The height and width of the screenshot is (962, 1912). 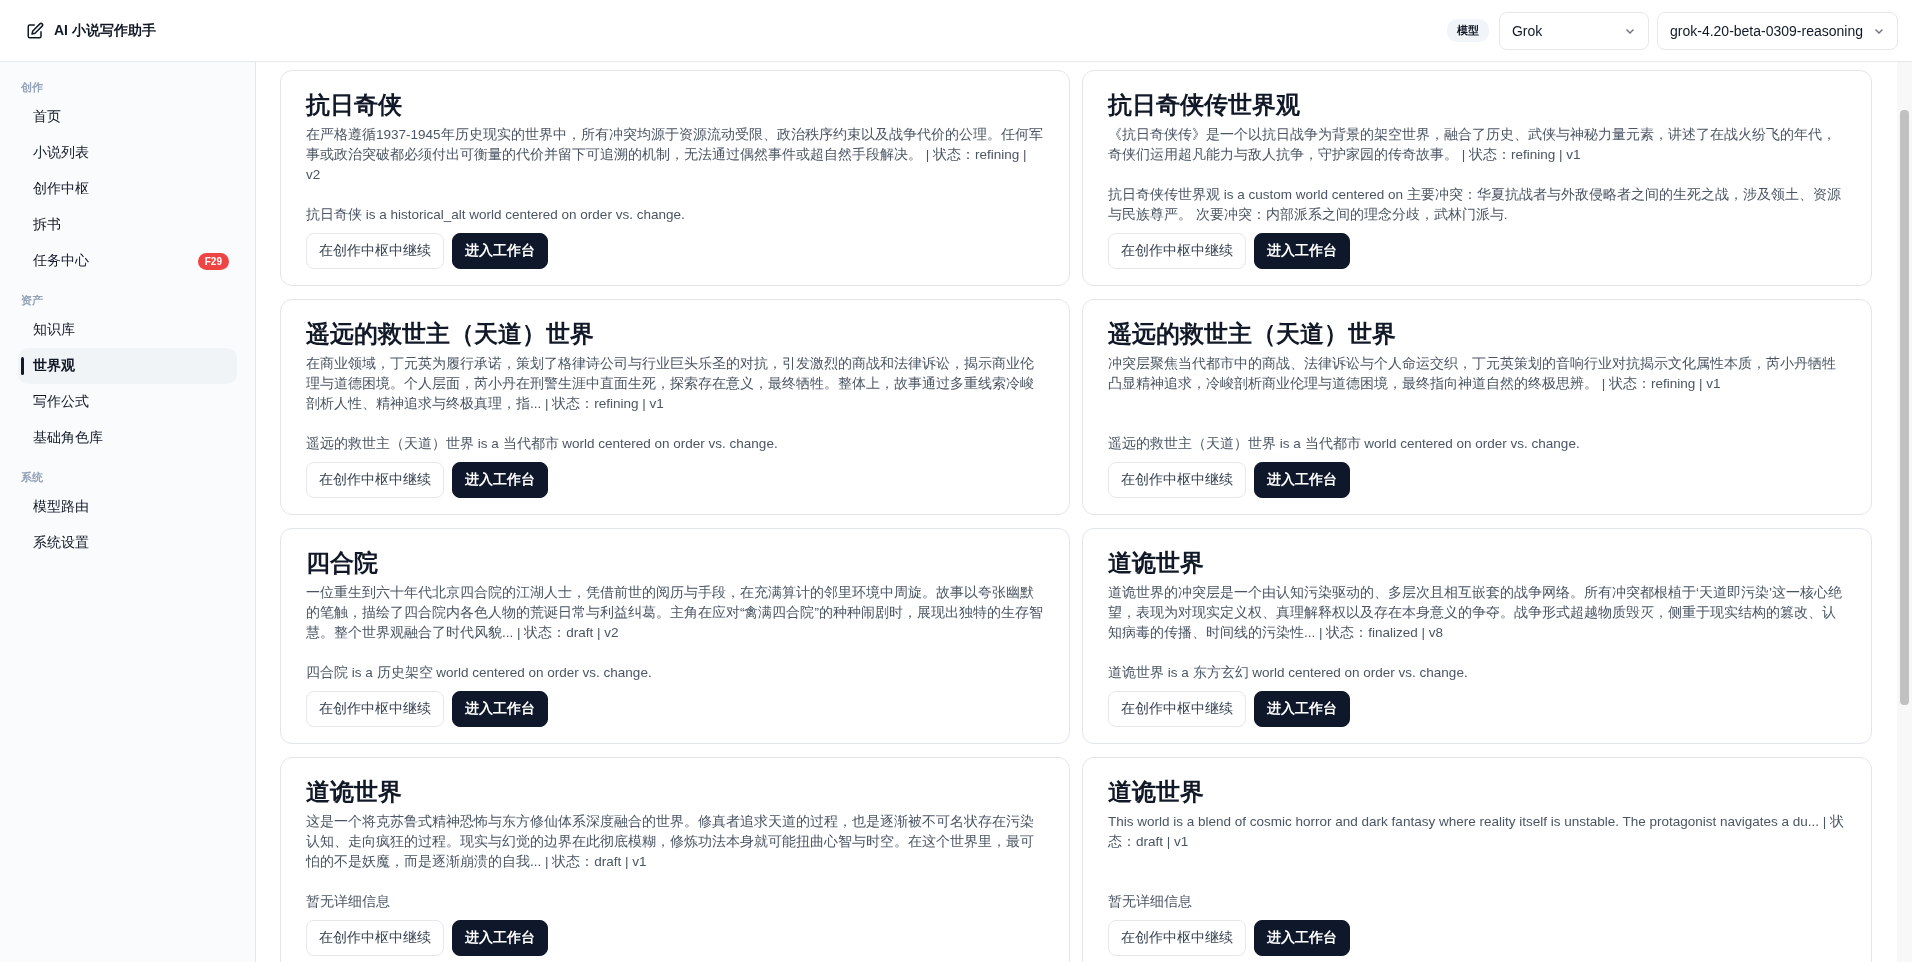 I want to click on provider-select: Grok, so click(x=1574, y=30).